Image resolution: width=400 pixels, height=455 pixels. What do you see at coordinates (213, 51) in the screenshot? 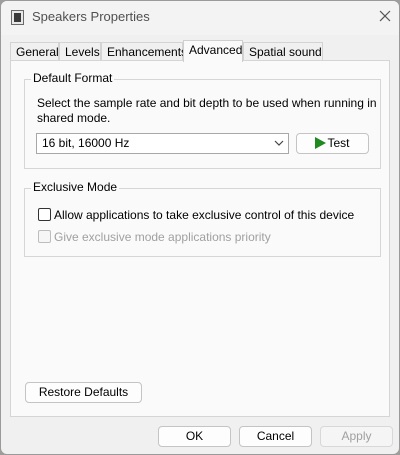
I see `tab-advanced: Advanced` at bounding box center [213, 51].